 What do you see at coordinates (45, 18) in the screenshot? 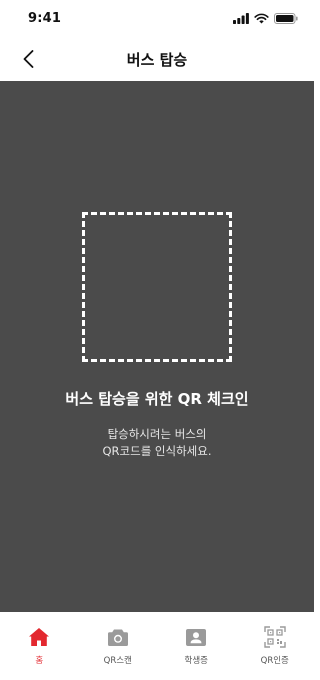
I see `status-time: 9:41` at bounding box center [45, 18].